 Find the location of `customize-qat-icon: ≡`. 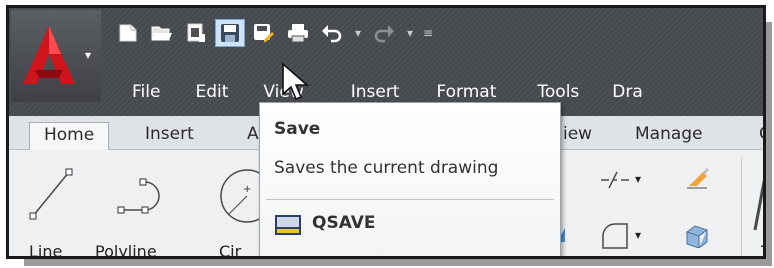

customize-qat-icon: ≡ is located at coordinates (428, 33).